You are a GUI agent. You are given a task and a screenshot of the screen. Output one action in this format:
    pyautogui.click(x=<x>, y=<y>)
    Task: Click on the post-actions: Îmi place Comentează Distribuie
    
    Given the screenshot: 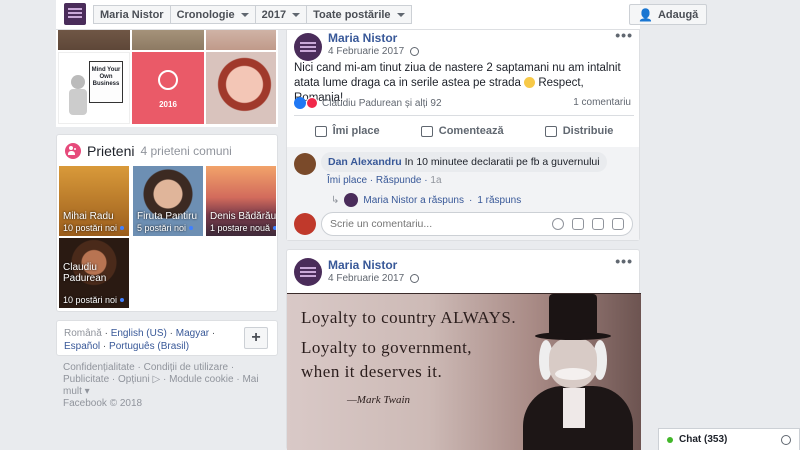 What is the action you would take?
    pyautogui.click(x=464, y=131)
    